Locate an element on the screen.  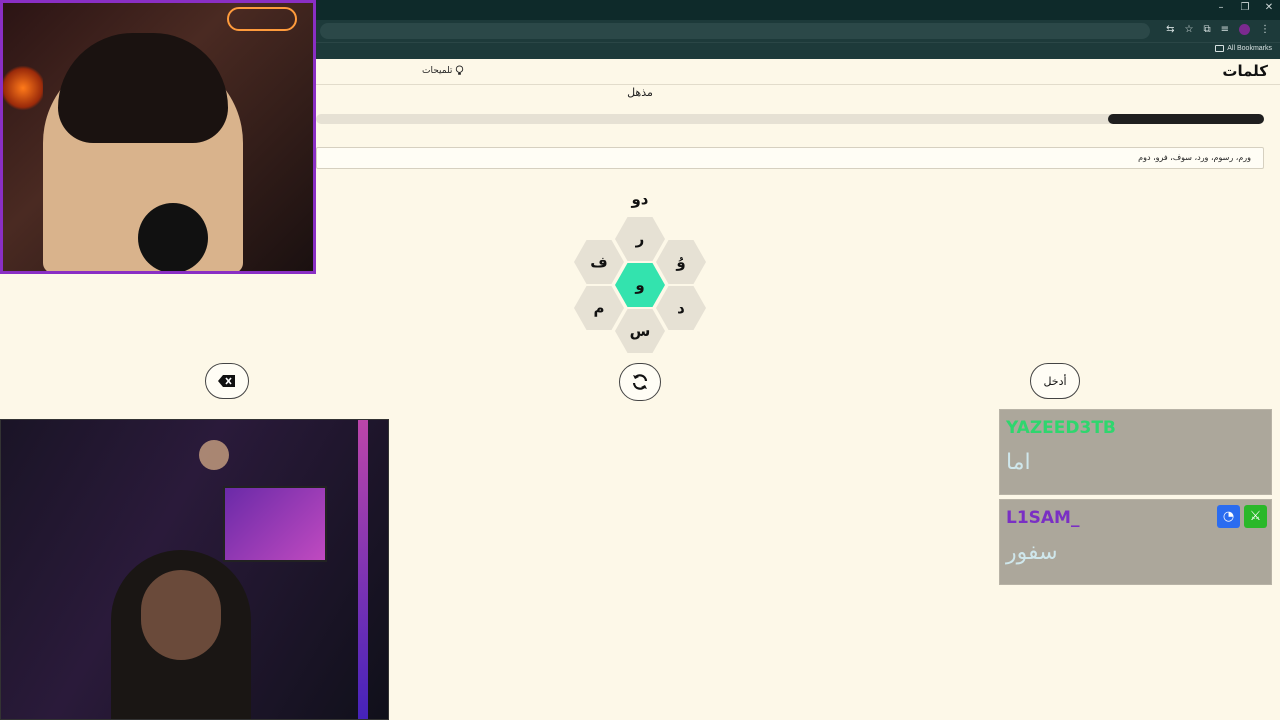
menu-icon: ⋮ is located at coordinates (1265, 29).